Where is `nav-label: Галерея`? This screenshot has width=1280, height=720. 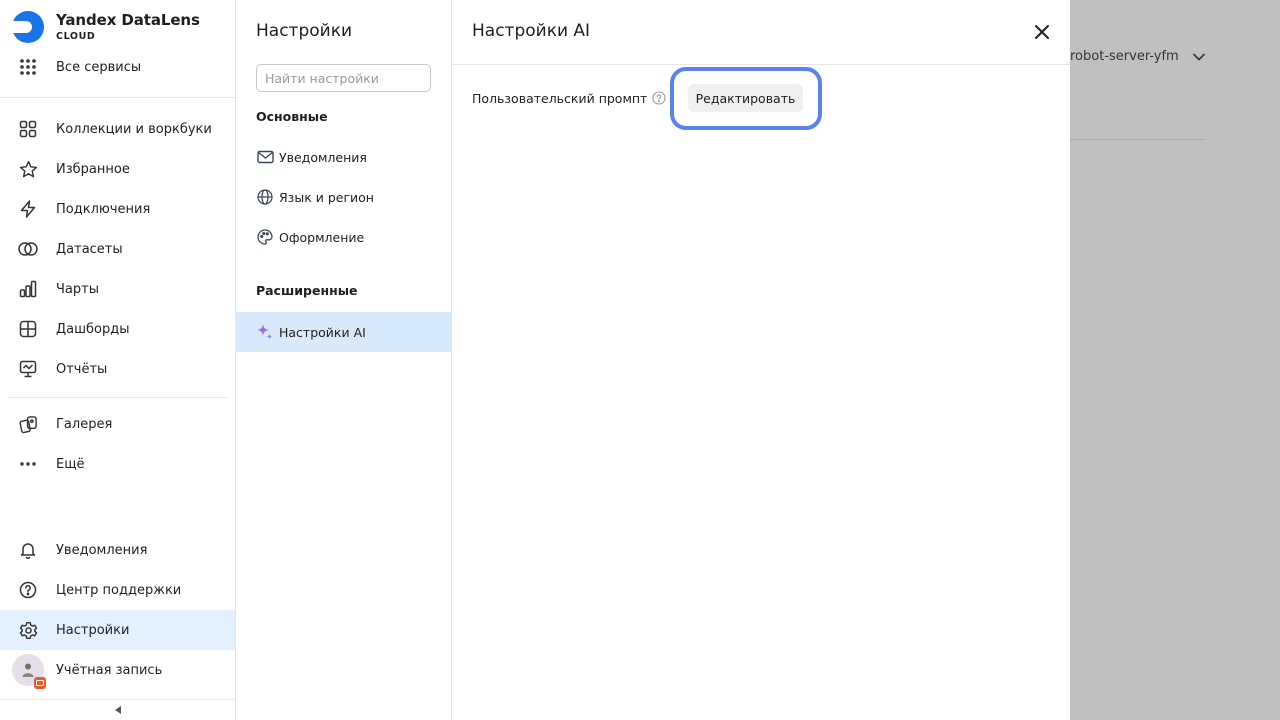
nav-label: Галерея is located at coordinates (84, 424).